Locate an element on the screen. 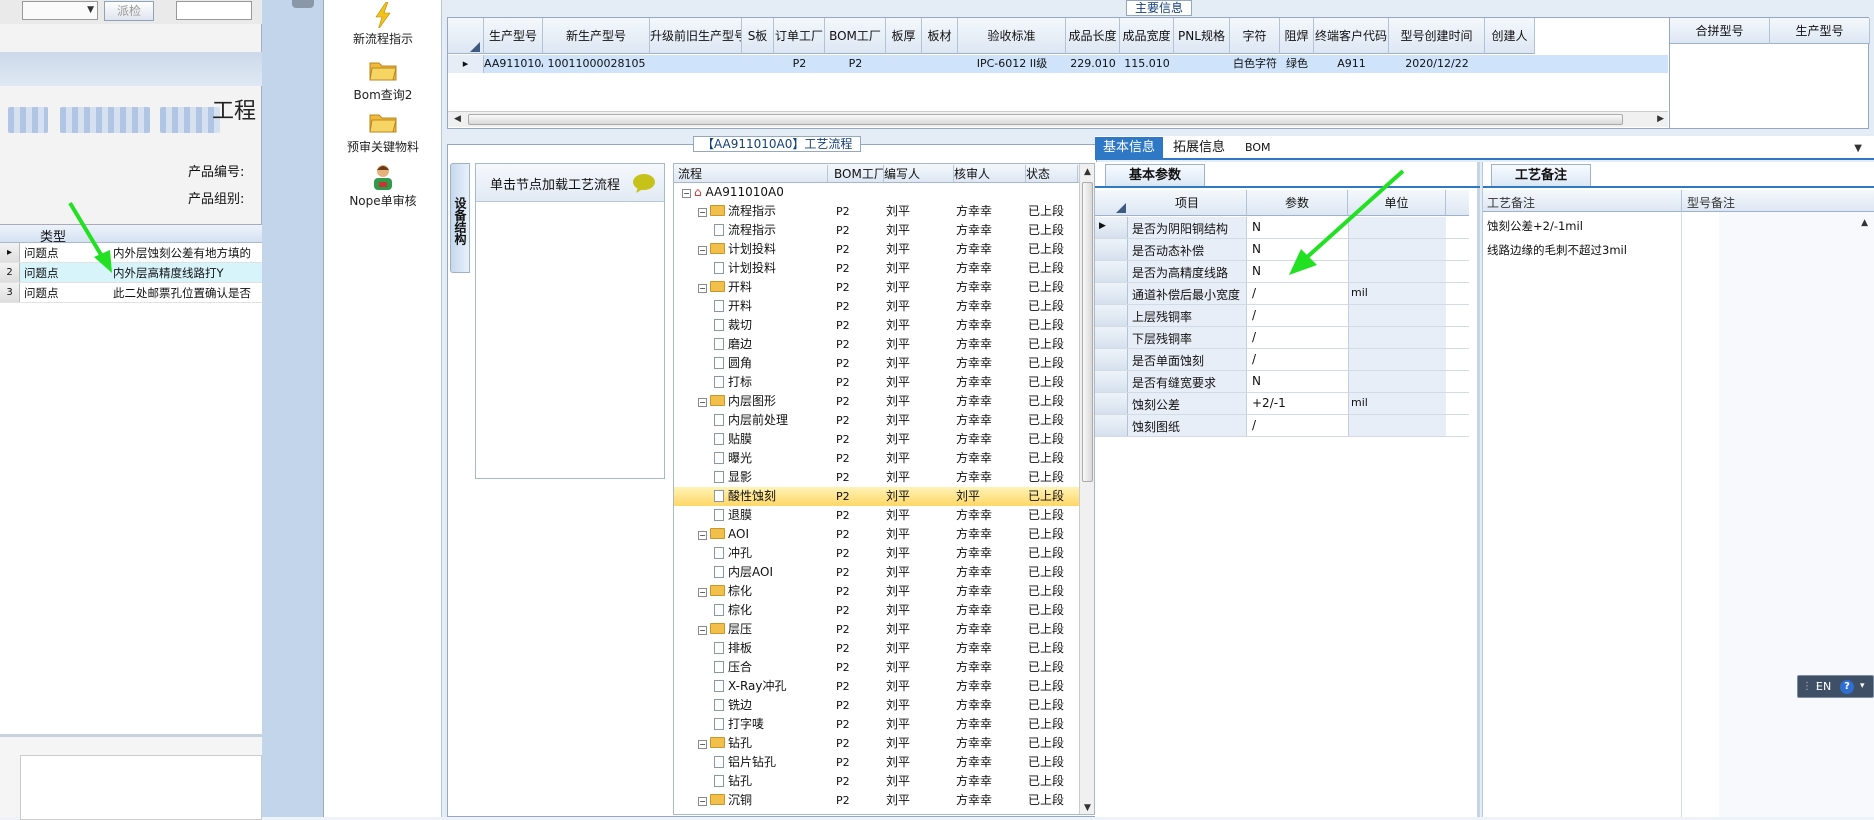  tree-row: 退膜 P2 刘平 方幸幸 已上段 is located at coordinates (876, 515).